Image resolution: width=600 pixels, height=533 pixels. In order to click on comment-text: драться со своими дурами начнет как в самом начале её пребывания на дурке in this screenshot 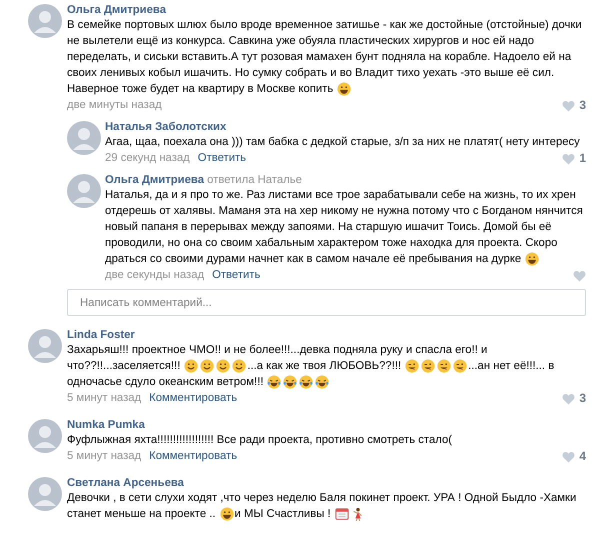, I will do `click(313, 259)`.